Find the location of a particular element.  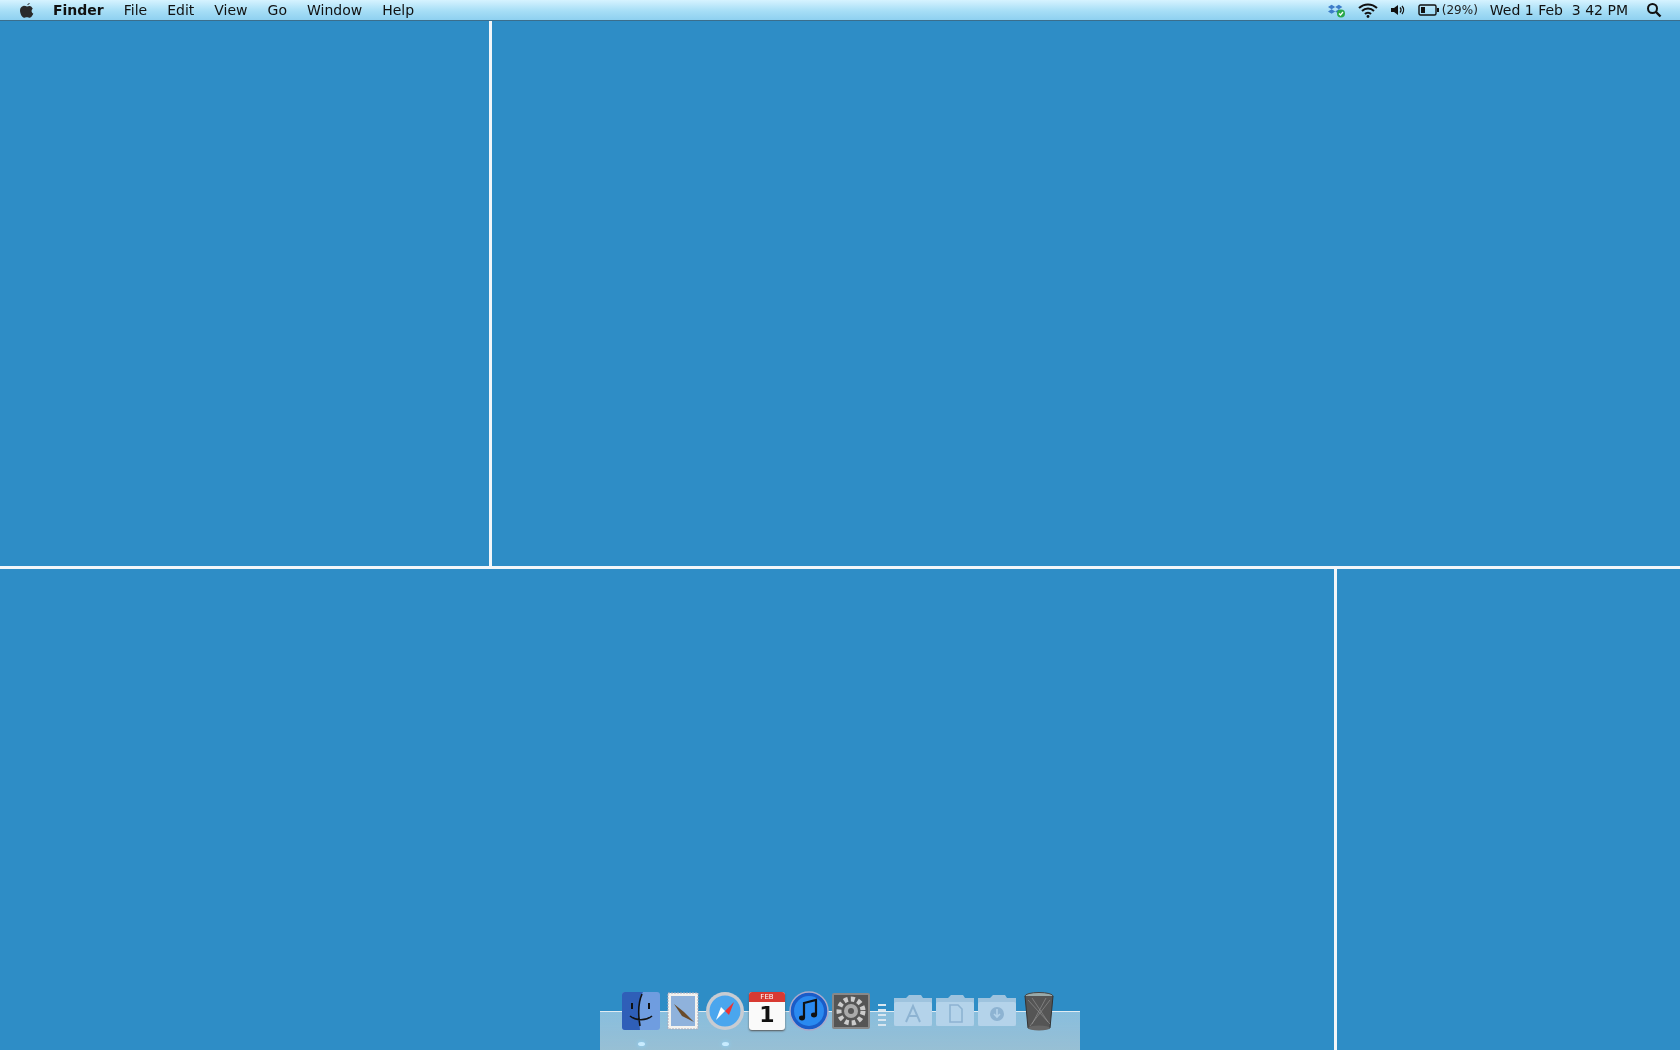

wifi-icon is located at coordinates (1367, 10).